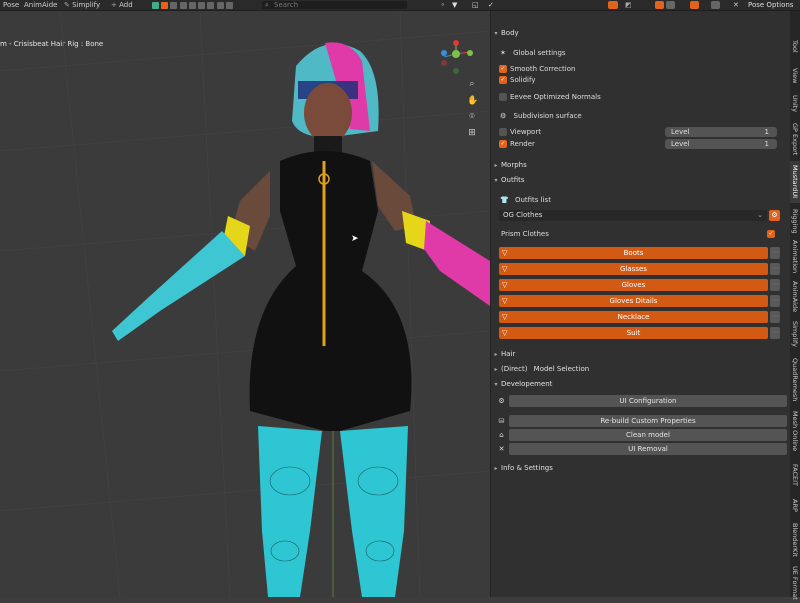 This screenshot has height=603, width=800. Describe the element at coordinates (613, 5) in the screenshot. I see `pose-mode-icon` at that location.